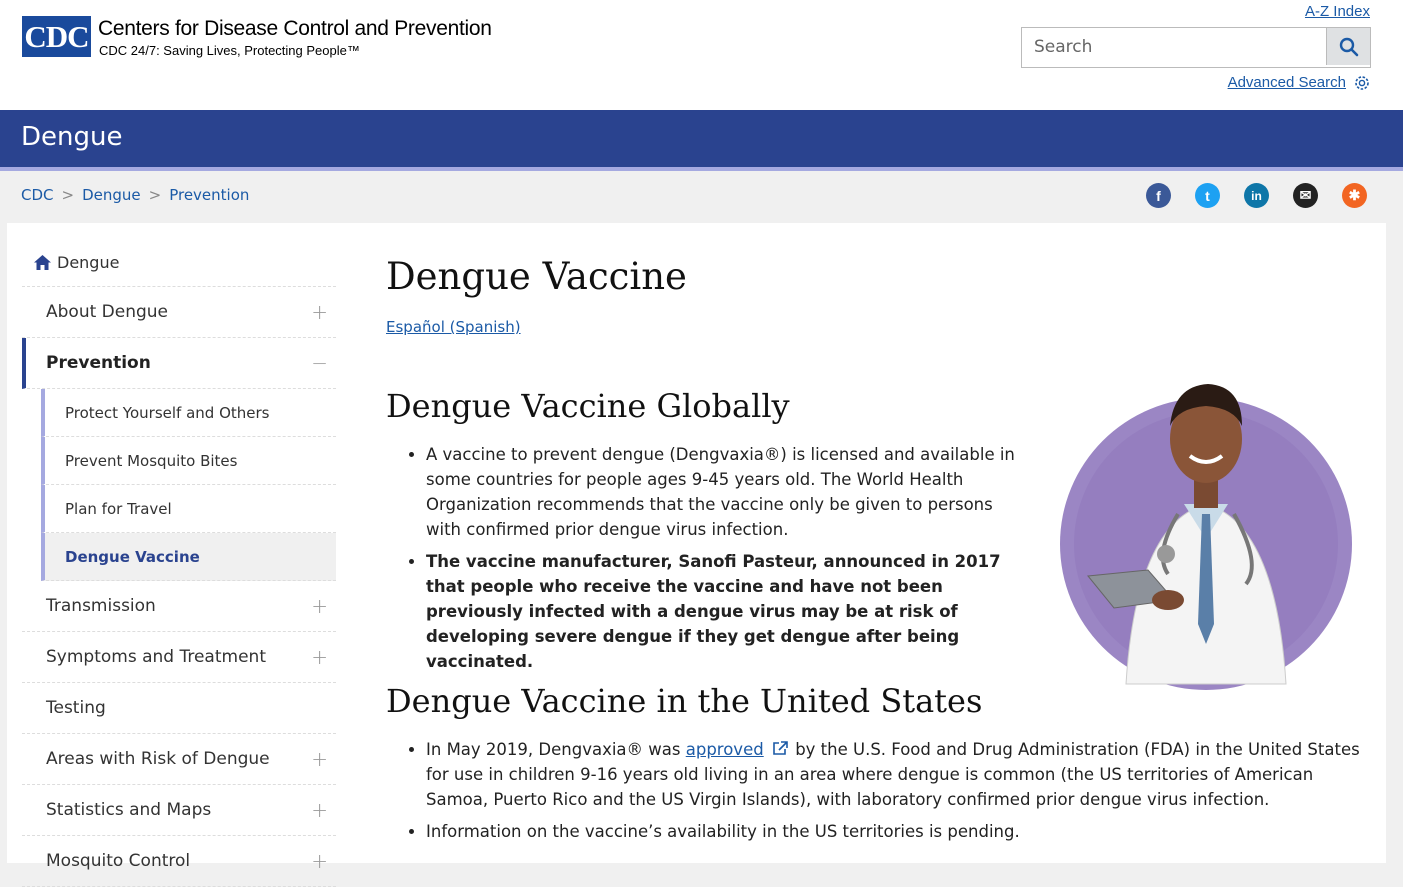 This screenshot has width=1403, height=887. What do you see at coordinates (107, 312) in the screenshot?
I see `sidebar-item-label: About Dengue` at bounding box center [107, 312].